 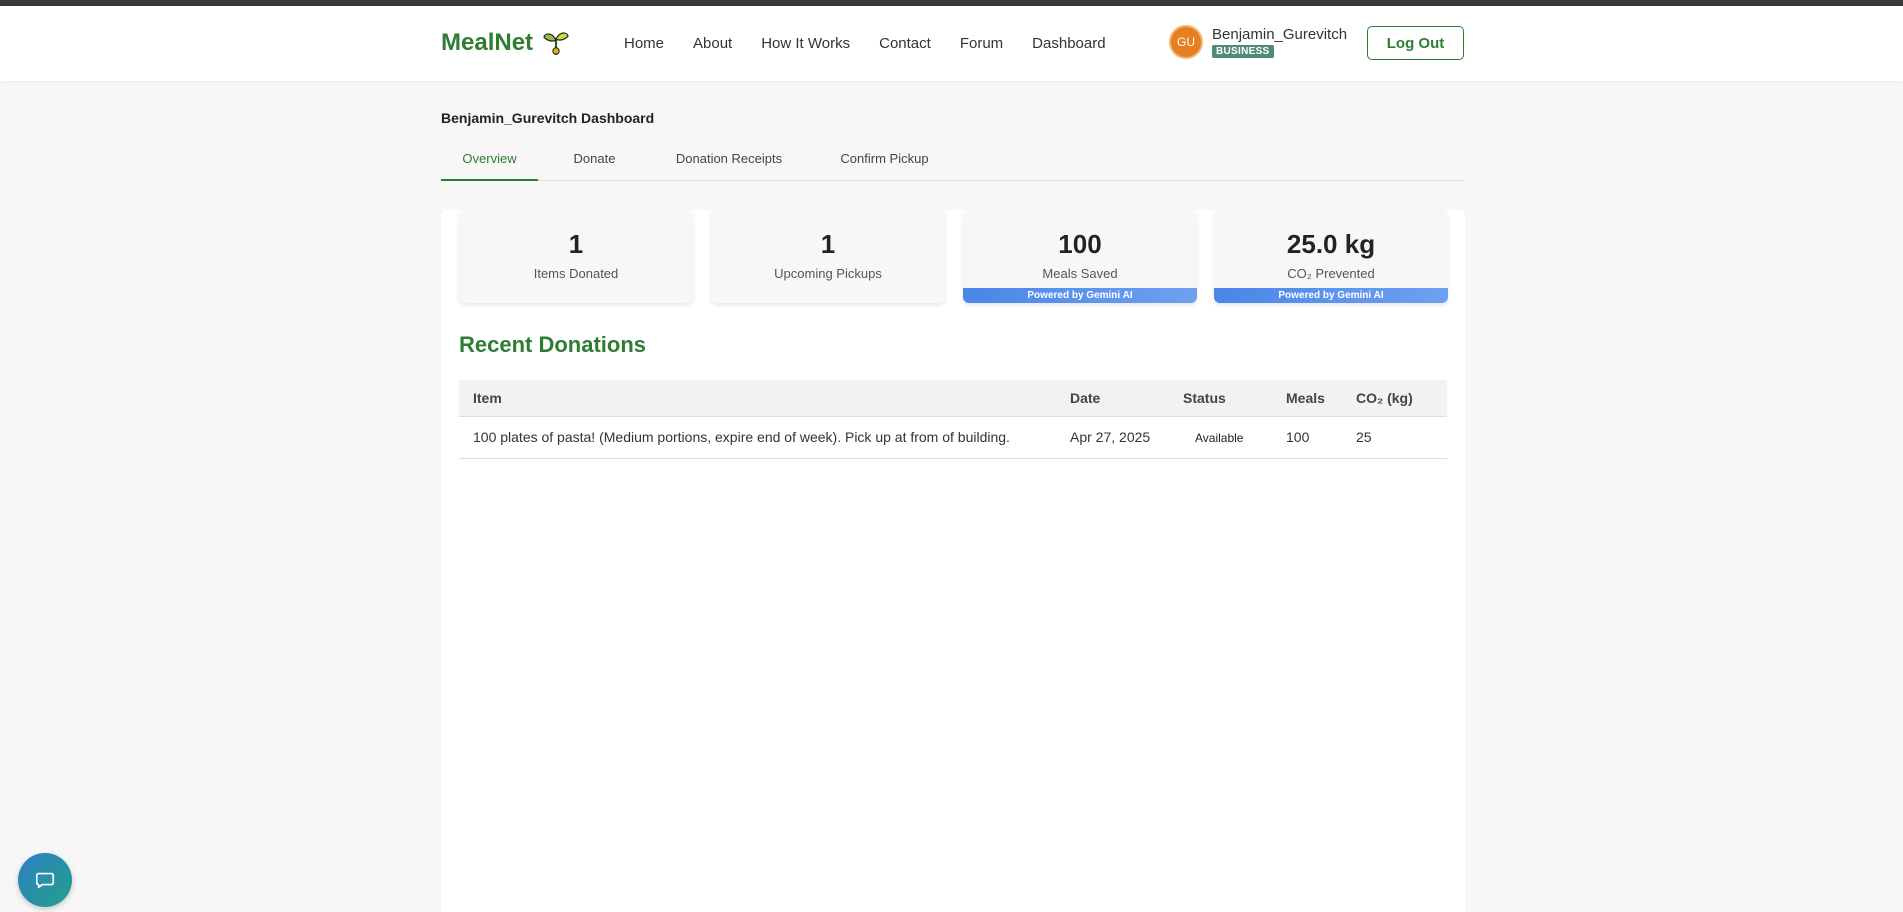 What do you see at coordinates (1415, 43) in the screenshot?
I see `logout-button: Log Out` at bounding box center [1415, 43].